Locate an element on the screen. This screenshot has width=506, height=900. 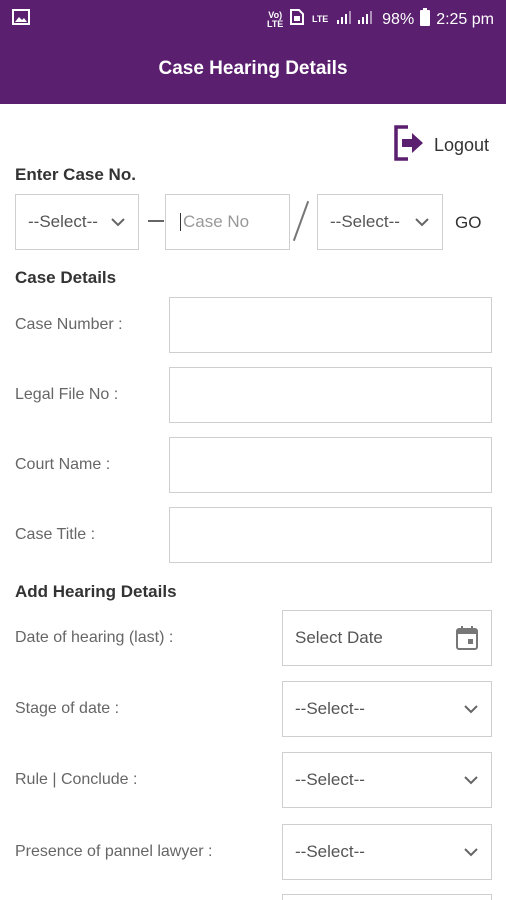
case-title-label: Case Title : is located at coordinates (55, 534).